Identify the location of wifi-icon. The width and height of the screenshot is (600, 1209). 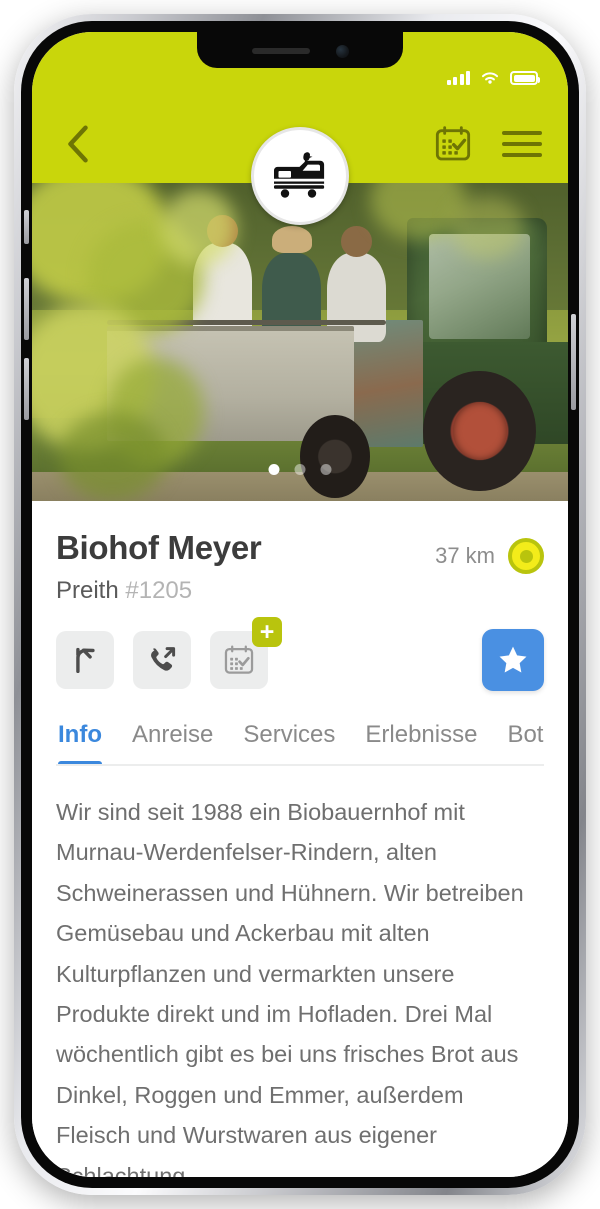
(490, 78).